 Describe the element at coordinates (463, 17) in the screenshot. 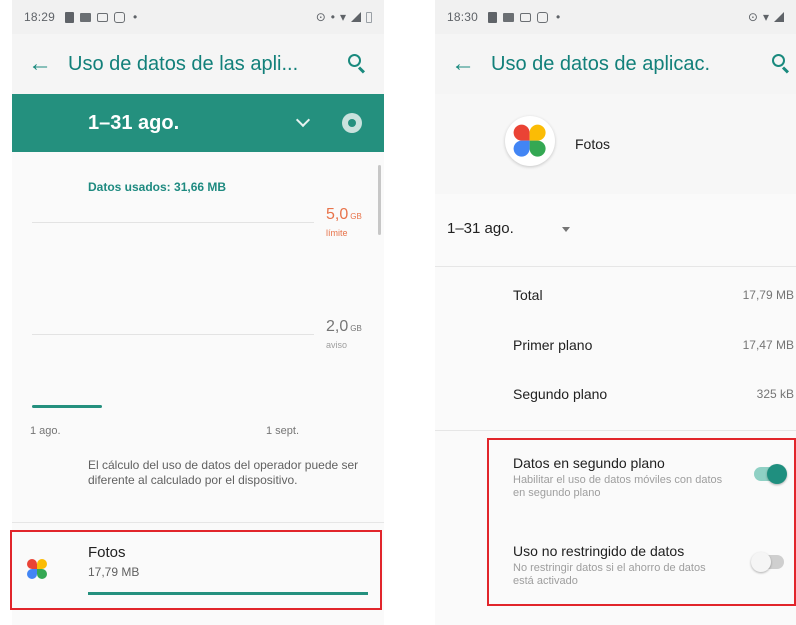

I see `status-time: 18:30` at that location.